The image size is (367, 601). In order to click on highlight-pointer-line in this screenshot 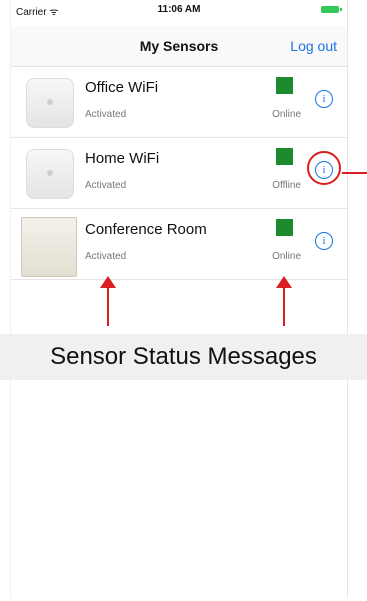, I will do `click(354, 173)`.